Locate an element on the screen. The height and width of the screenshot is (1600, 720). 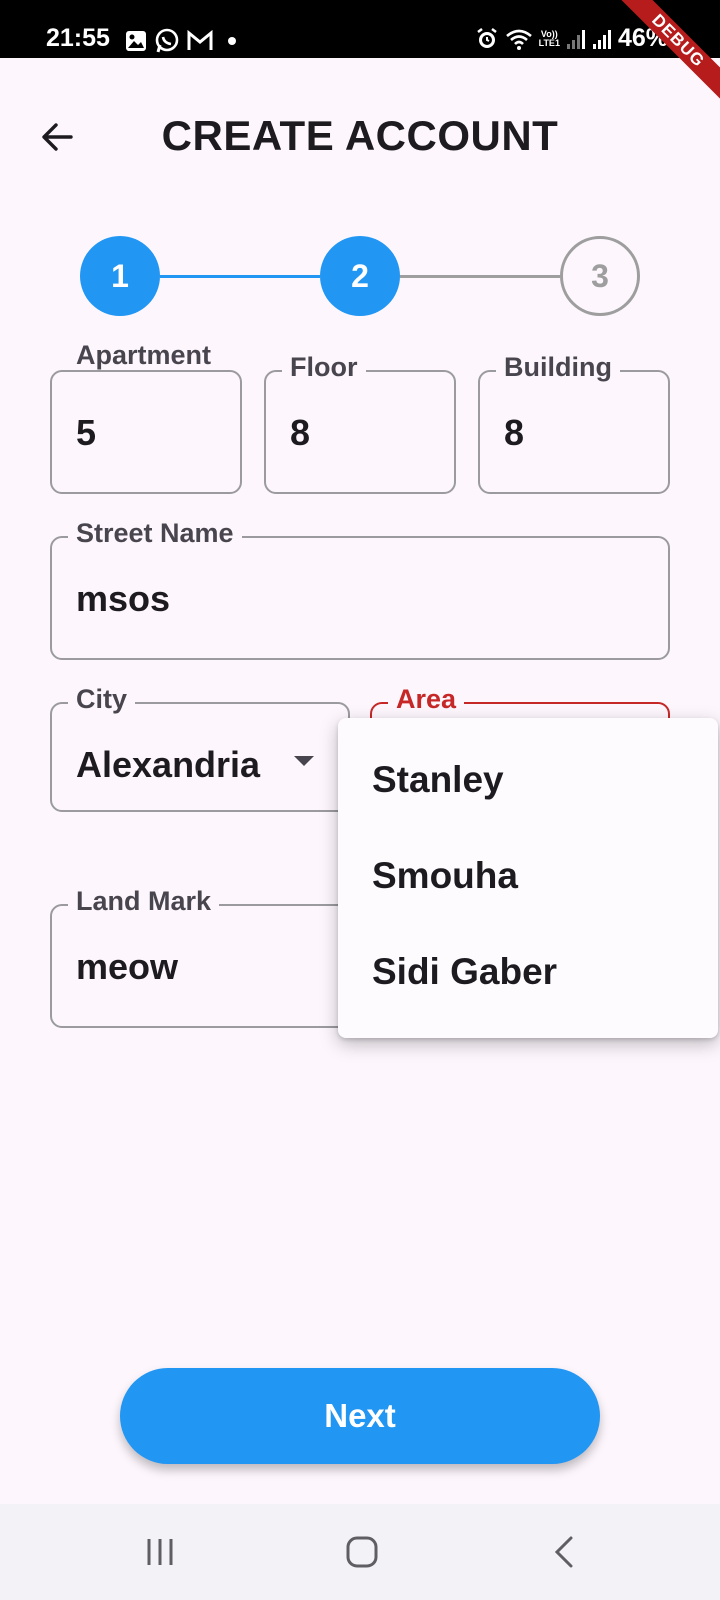
recents-button is located at coordinates (160, 1552).